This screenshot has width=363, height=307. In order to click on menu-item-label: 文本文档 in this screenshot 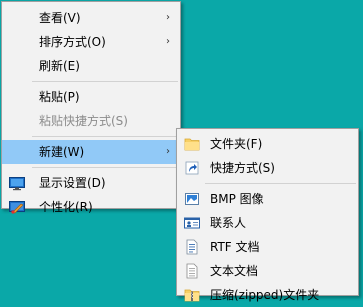, I will do `click(234, 271)`.